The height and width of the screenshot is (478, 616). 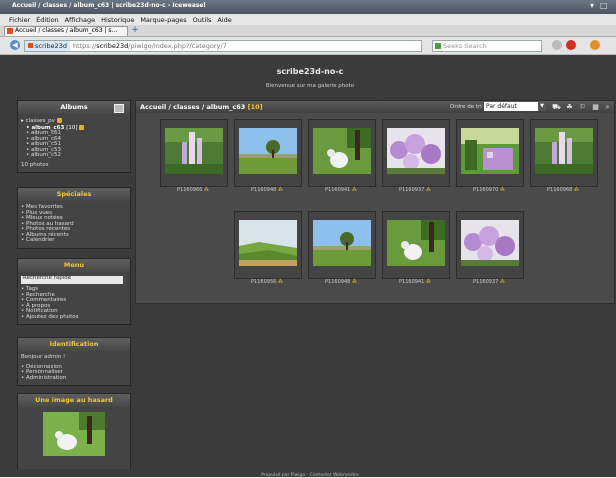 What do you see at coordinates (135, 30) in the screenshot?
I see `new-tab-icon: +` at bounding box center [135, 30].